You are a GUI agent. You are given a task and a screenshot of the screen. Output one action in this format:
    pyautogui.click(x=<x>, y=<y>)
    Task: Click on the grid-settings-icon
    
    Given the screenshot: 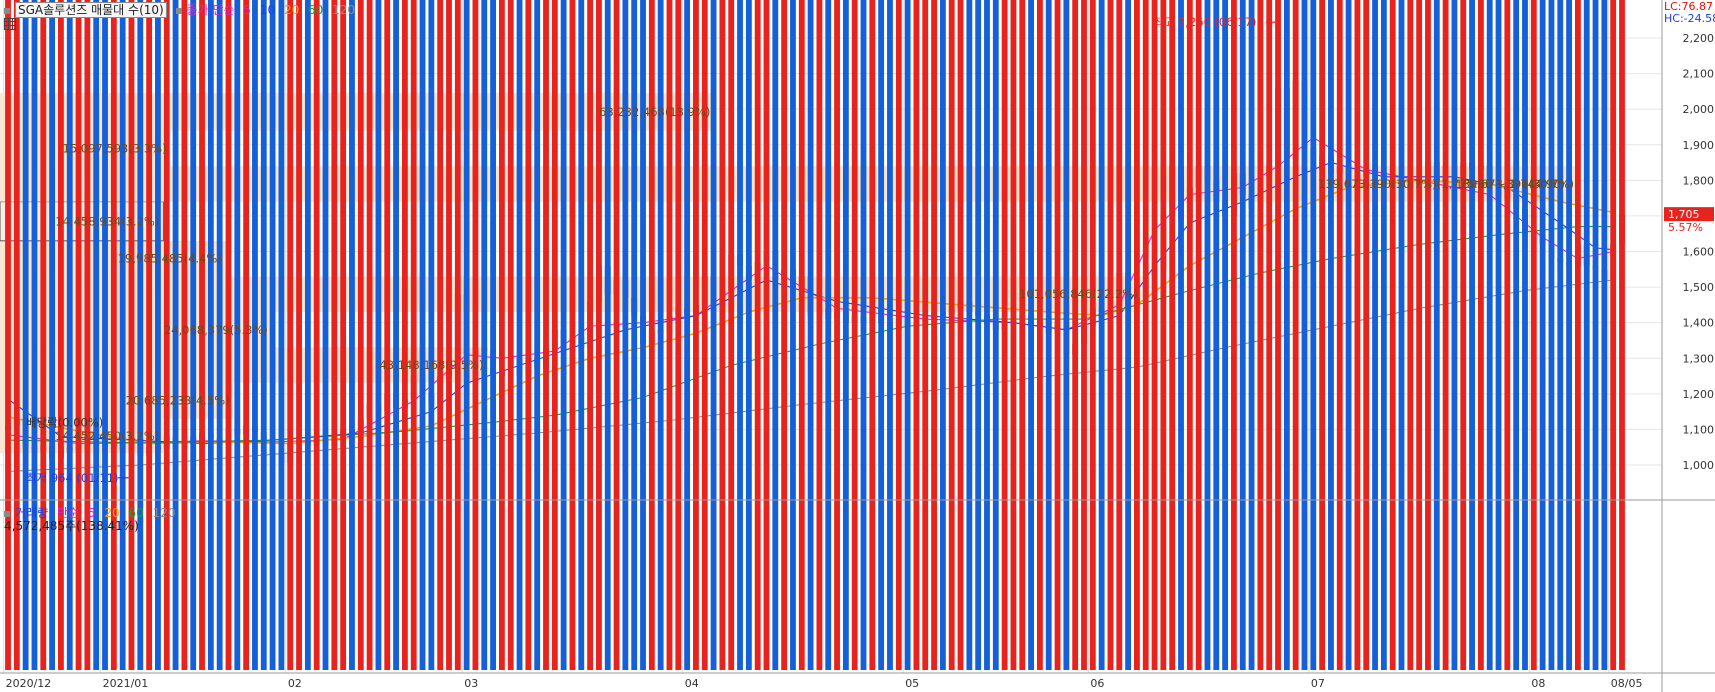 What is the action you would take?
    pyautogui.click(x=10, y=24)
    